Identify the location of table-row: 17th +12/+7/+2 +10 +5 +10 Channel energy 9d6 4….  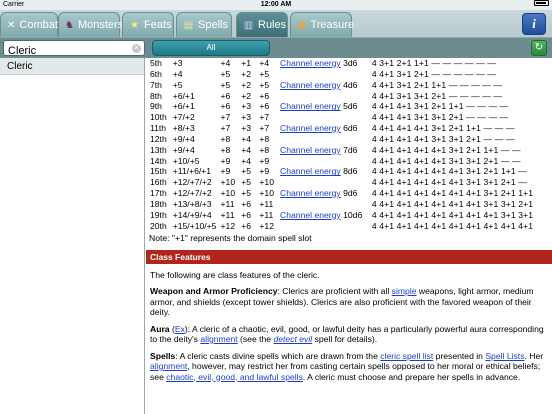
(350, 193).